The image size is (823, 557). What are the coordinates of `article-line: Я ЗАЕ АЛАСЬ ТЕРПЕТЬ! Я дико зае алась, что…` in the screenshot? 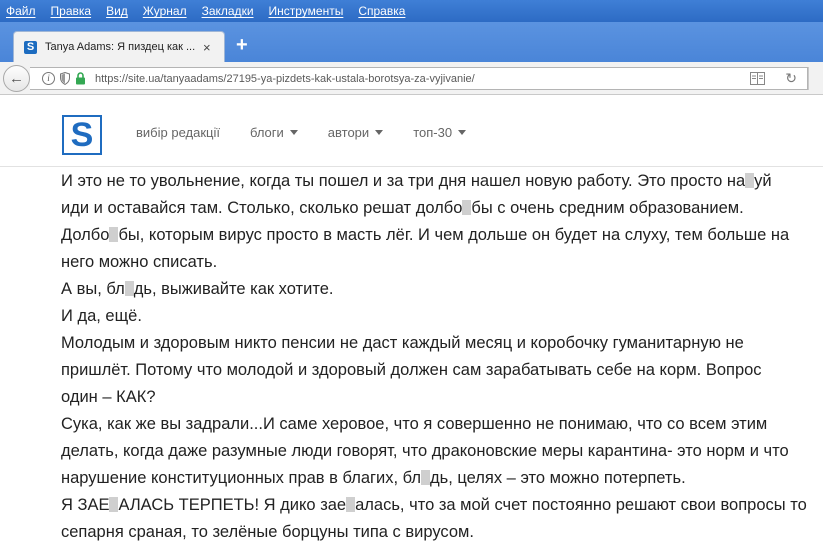 It's located at (441, 505).